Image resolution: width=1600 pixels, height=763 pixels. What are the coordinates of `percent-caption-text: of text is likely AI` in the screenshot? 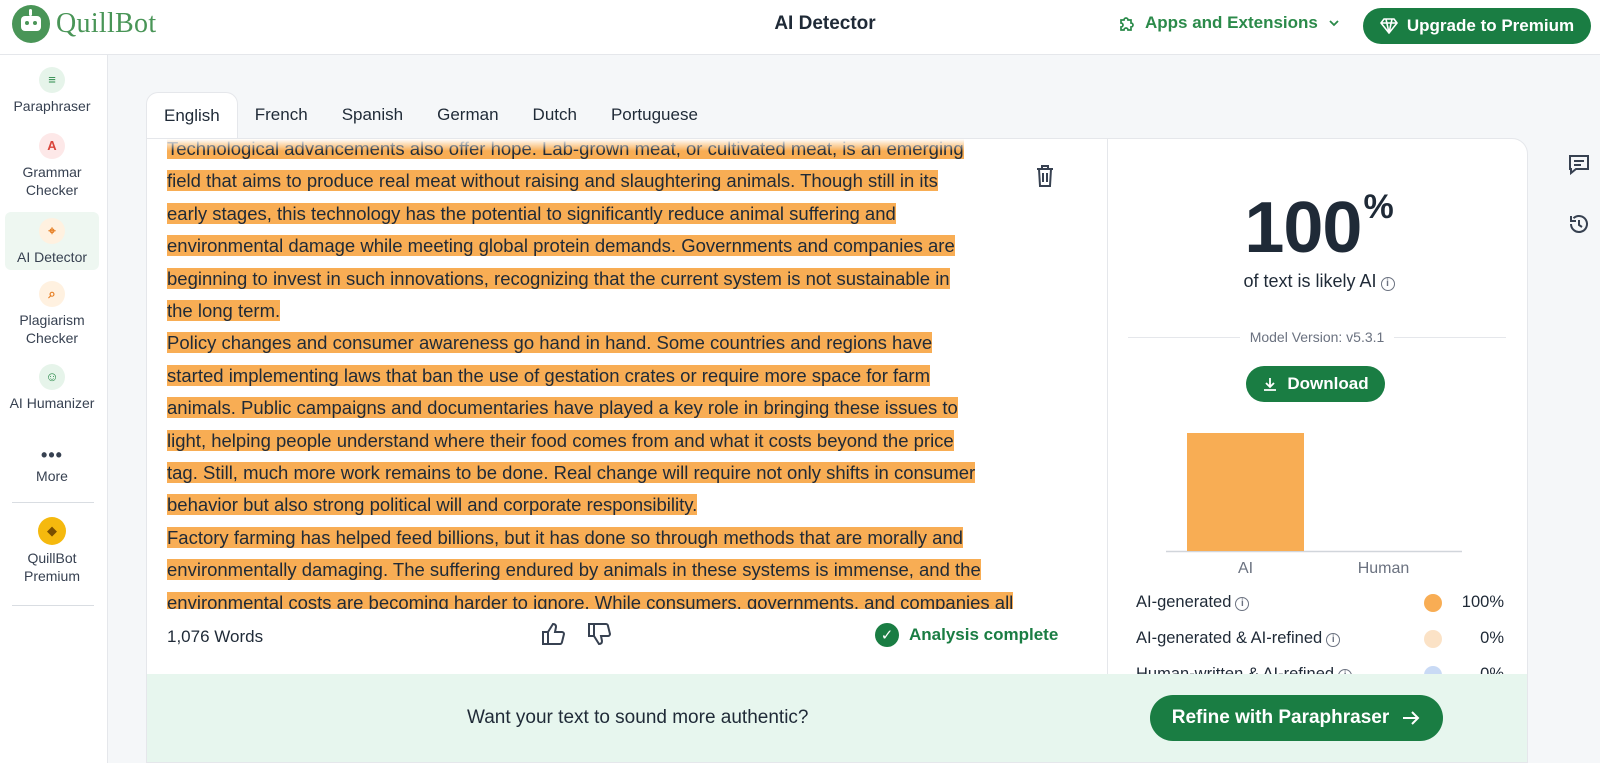 It's located at (1310, 281).